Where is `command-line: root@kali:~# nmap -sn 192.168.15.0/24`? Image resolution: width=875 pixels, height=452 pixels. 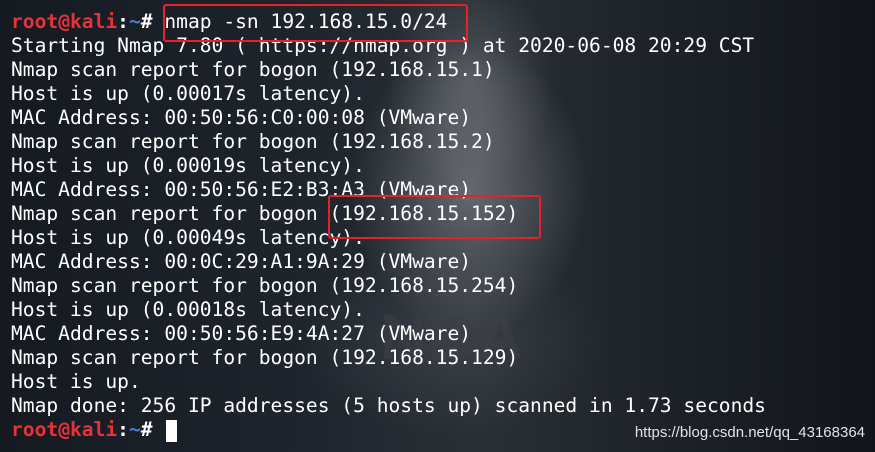
command-line: root@kali:~# nmap -sn 192.168.15.0/24 is located at coordinates (443, 22).